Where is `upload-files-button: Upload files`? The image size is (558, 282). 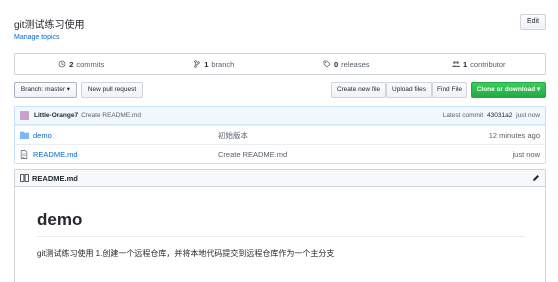 upload-files-button: Upload files is located at coordinates (409, 90).